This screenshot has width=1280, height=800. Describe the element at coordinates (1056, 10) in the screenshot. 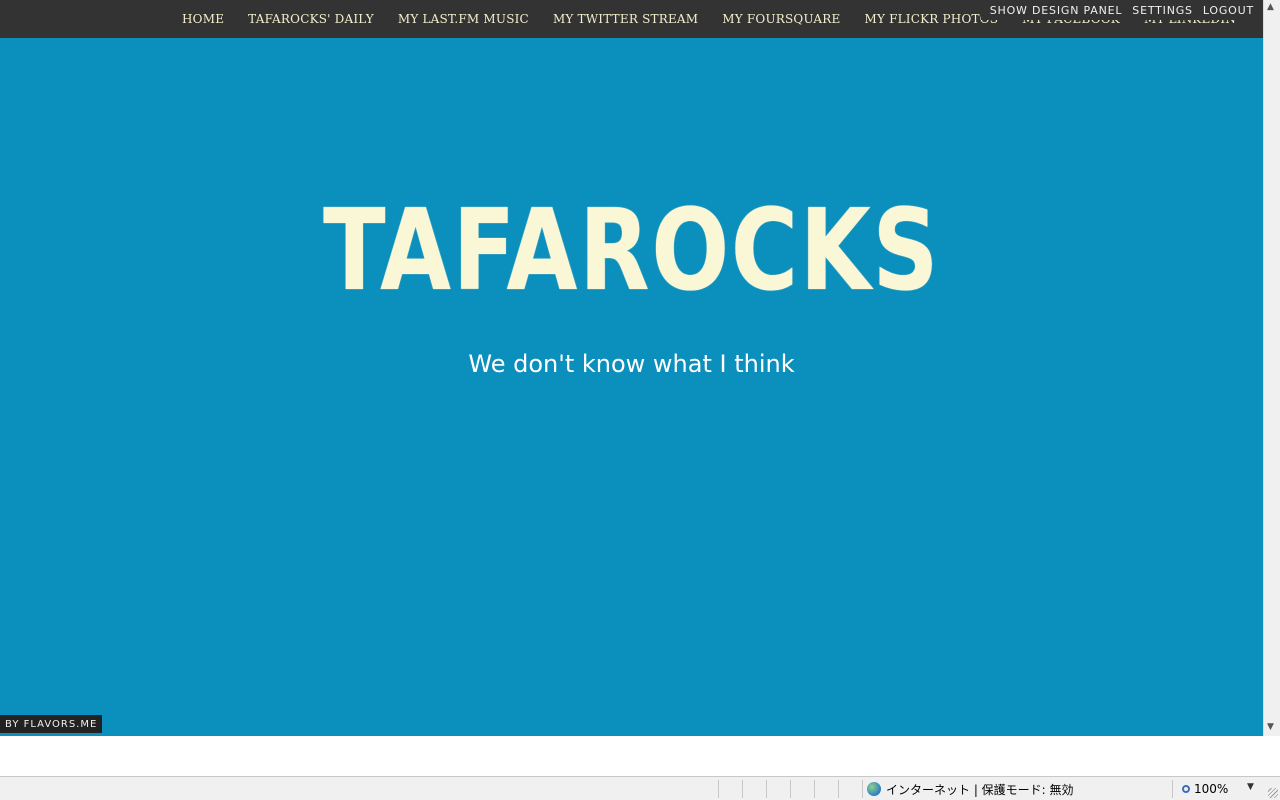

I see `show-design-panel-link: SHOW DESIGN PANEL` at that location.